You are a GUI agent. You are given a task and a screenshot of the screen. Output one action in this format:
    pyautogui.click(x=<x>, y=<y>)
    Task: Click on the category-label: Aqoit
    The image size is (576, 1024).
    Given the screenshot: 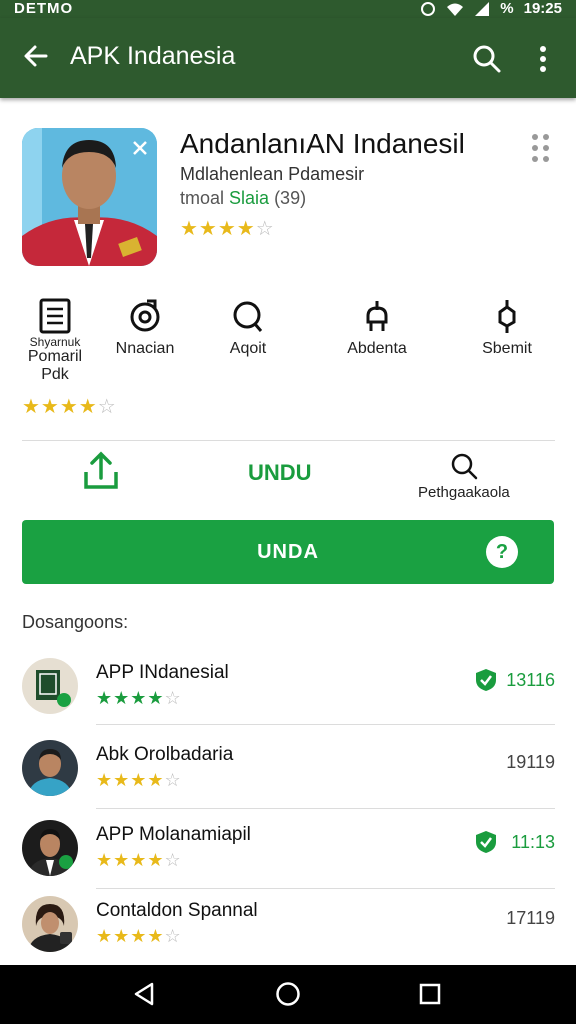 What is the action you would take?
    pyautogui.click(x=248, y=348)
    